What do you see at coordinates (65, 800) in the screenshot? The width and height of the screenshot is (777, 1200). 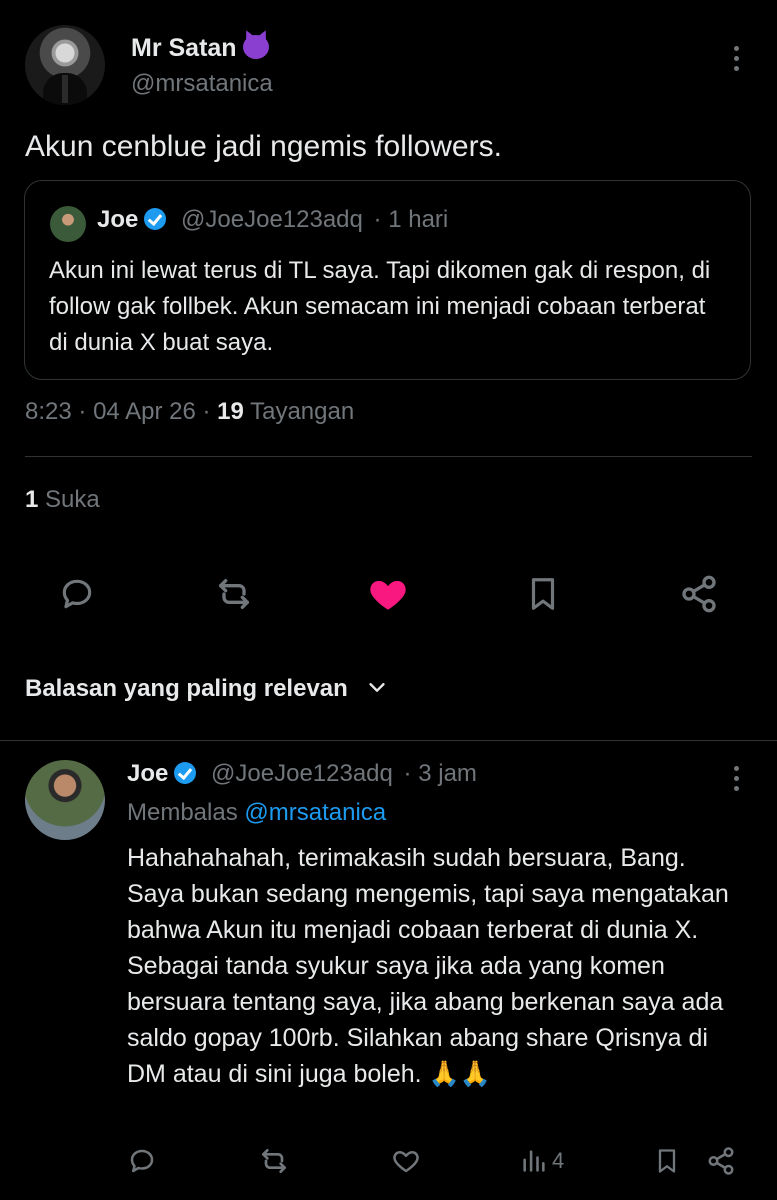 I see `reply-author-avatar` at bounding box center [65, 800].